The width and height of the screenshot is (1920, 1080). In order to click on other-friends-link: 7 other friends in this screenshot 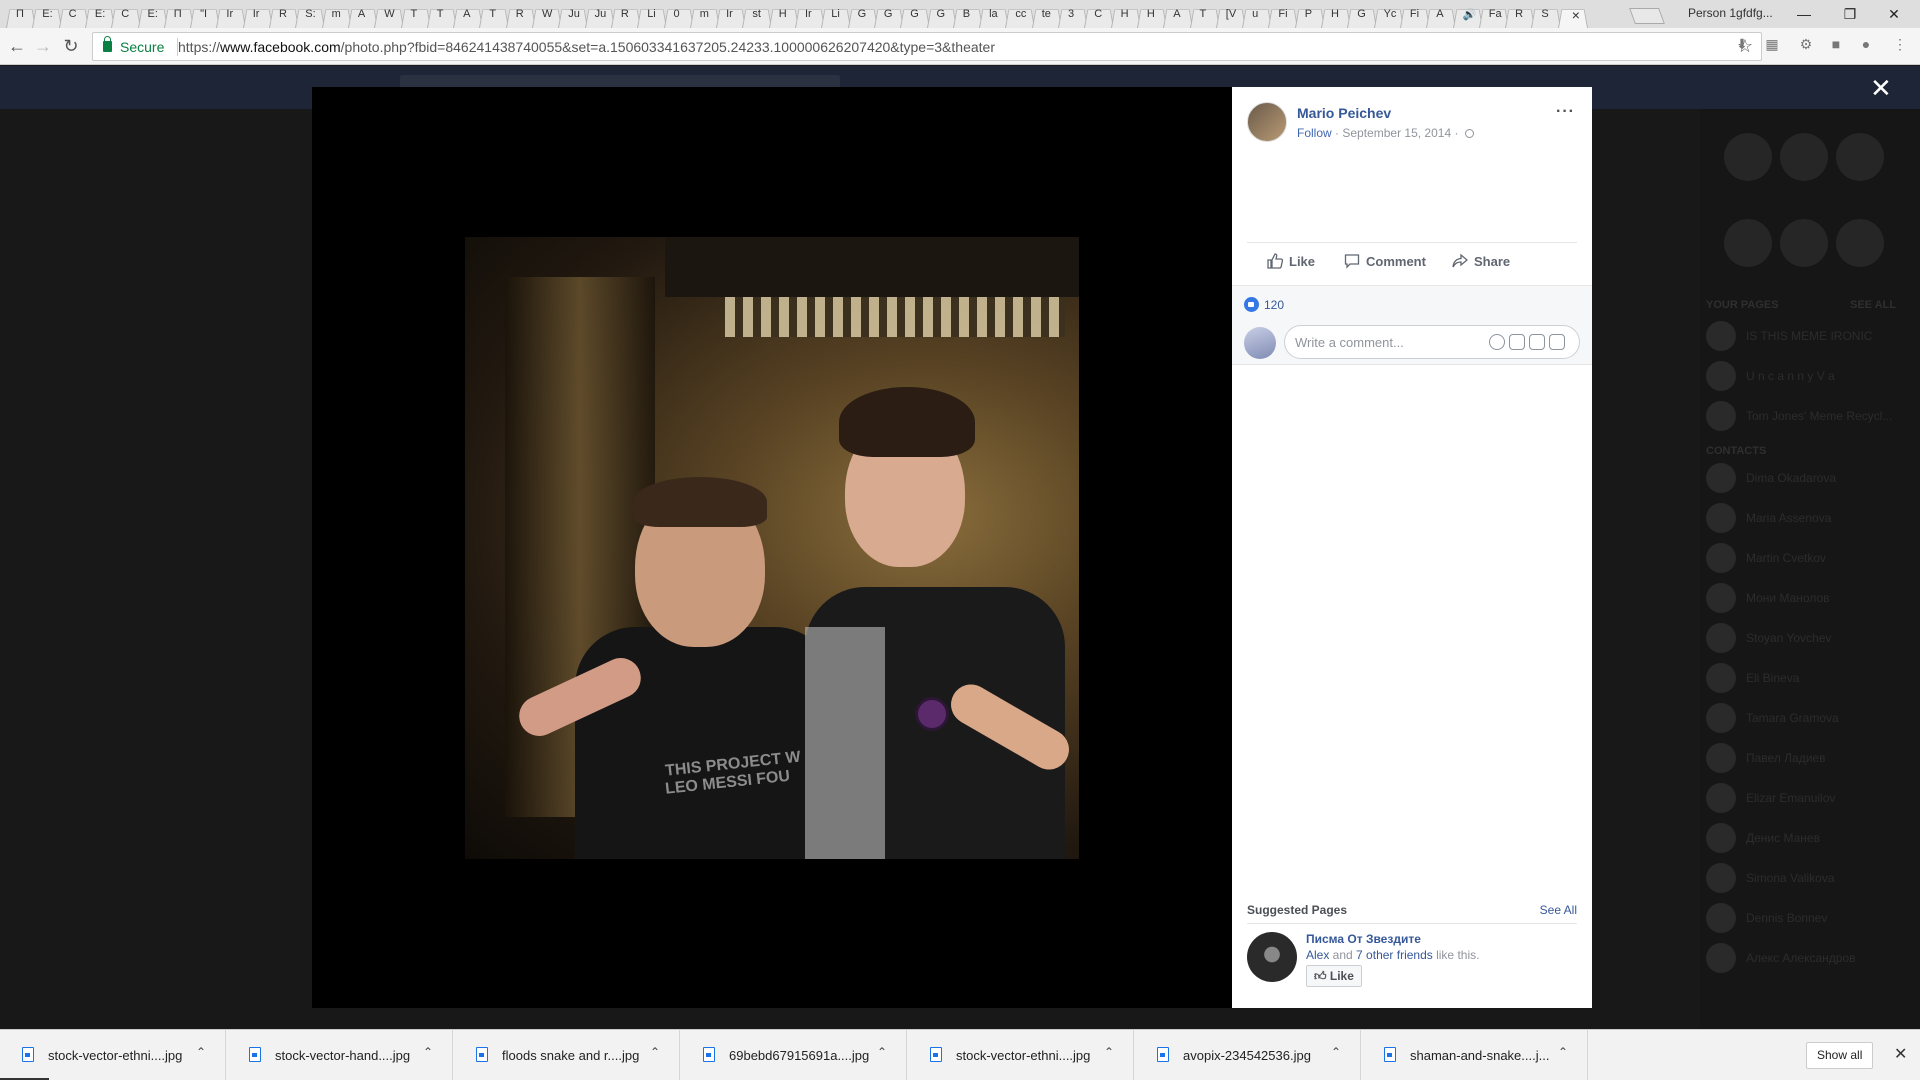, I will do `click(1394, 955)`.